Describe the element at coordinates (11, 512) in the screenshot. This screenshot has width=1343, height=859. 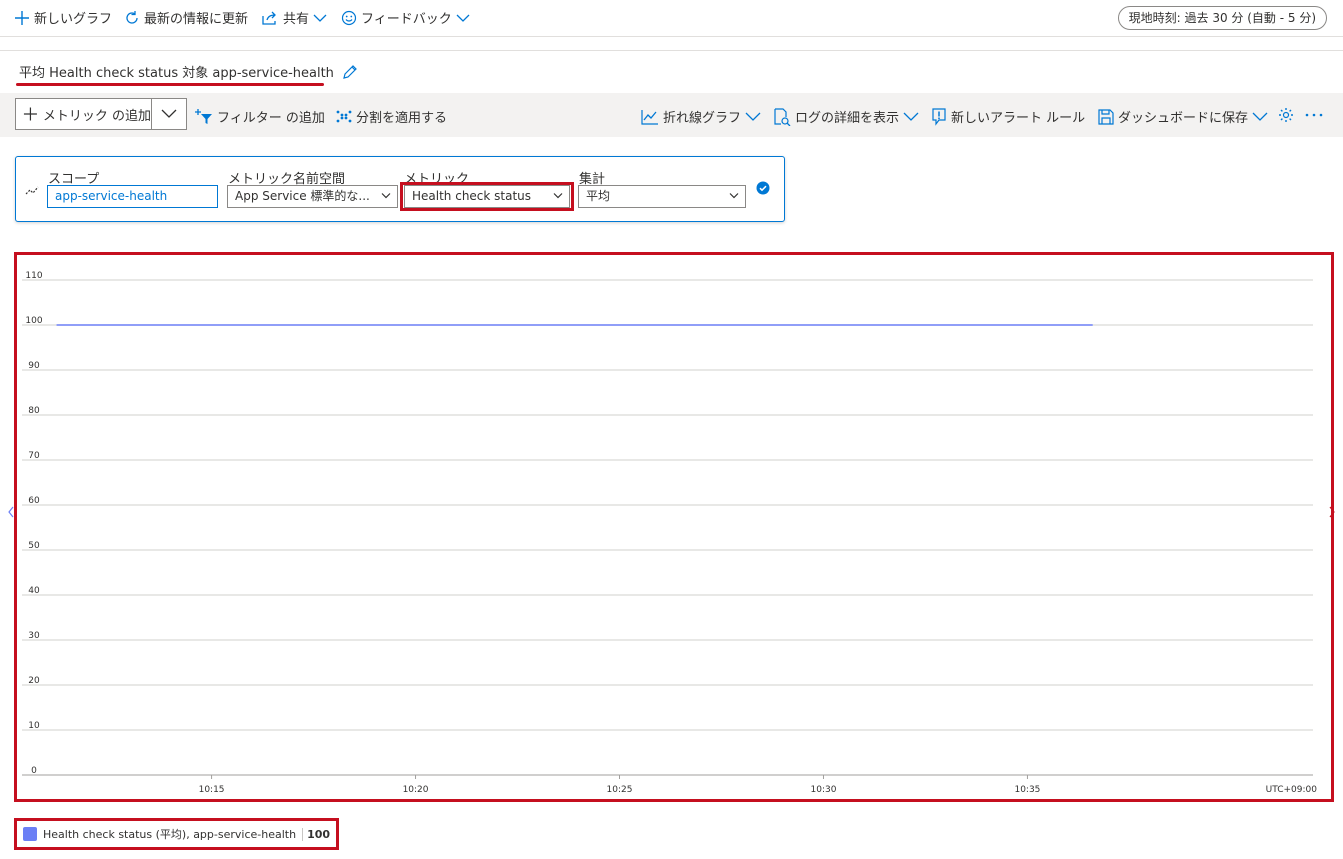
I see `chart-scroll-left-icon` at that location.